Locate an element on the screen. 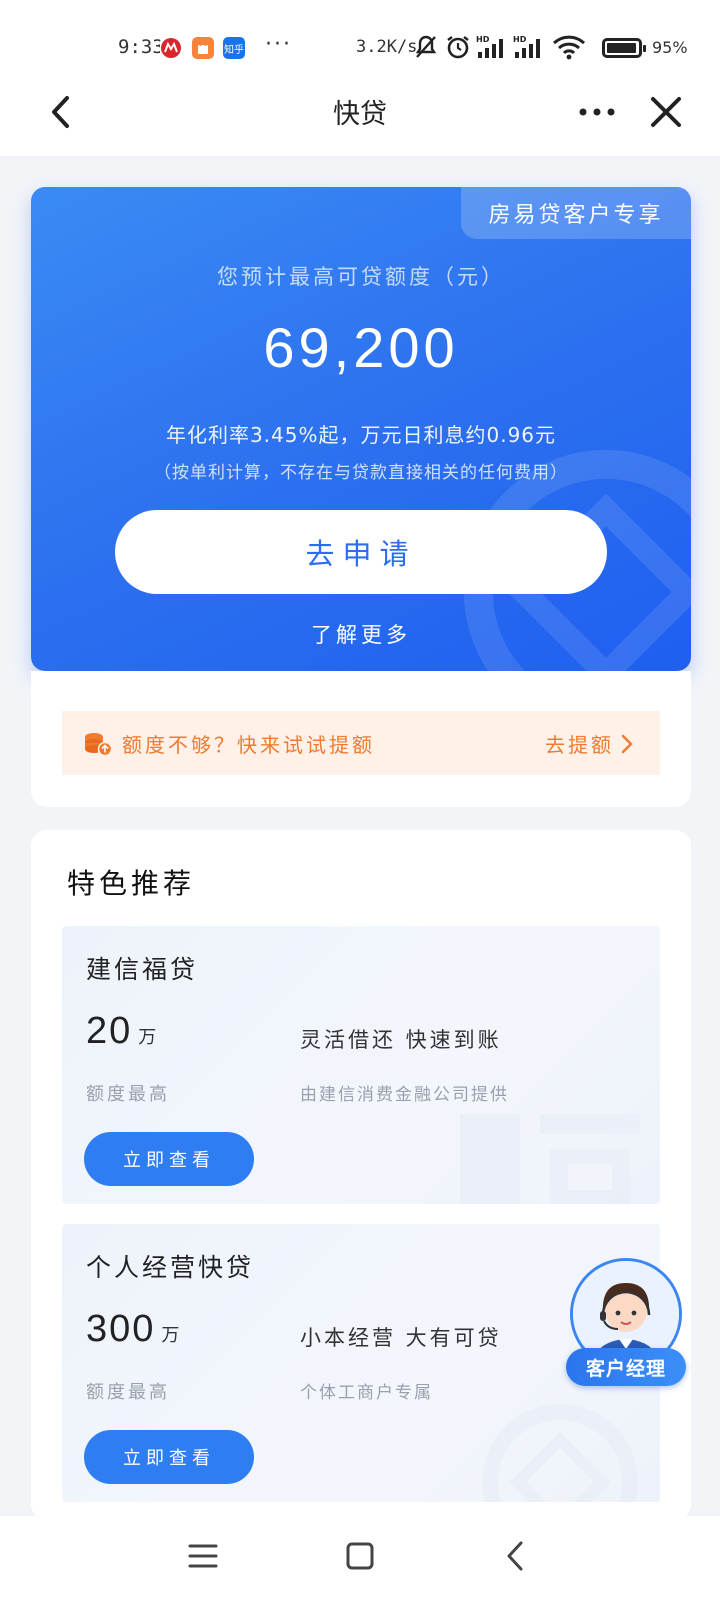 The image size is (720, 1600). product-feature: 小本经营 大有可贷 is located at coordinates (401, 1338).